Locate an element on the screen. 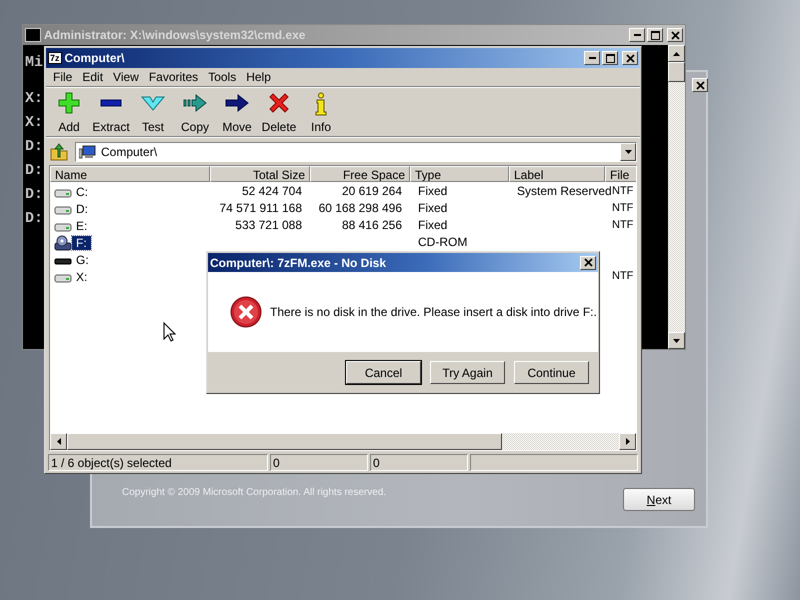  dropdown-button is located at coordinates (628, 152).